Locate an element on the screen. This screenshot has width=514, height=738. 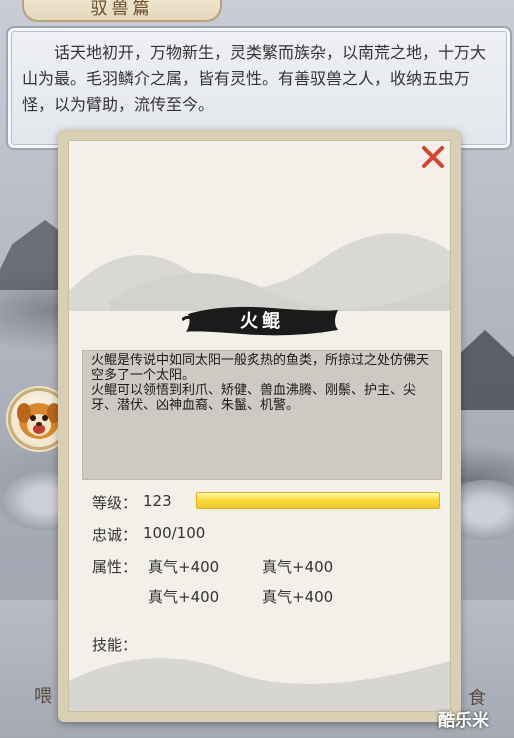
skills-label: 技能： is located at coordinates (115, 645).